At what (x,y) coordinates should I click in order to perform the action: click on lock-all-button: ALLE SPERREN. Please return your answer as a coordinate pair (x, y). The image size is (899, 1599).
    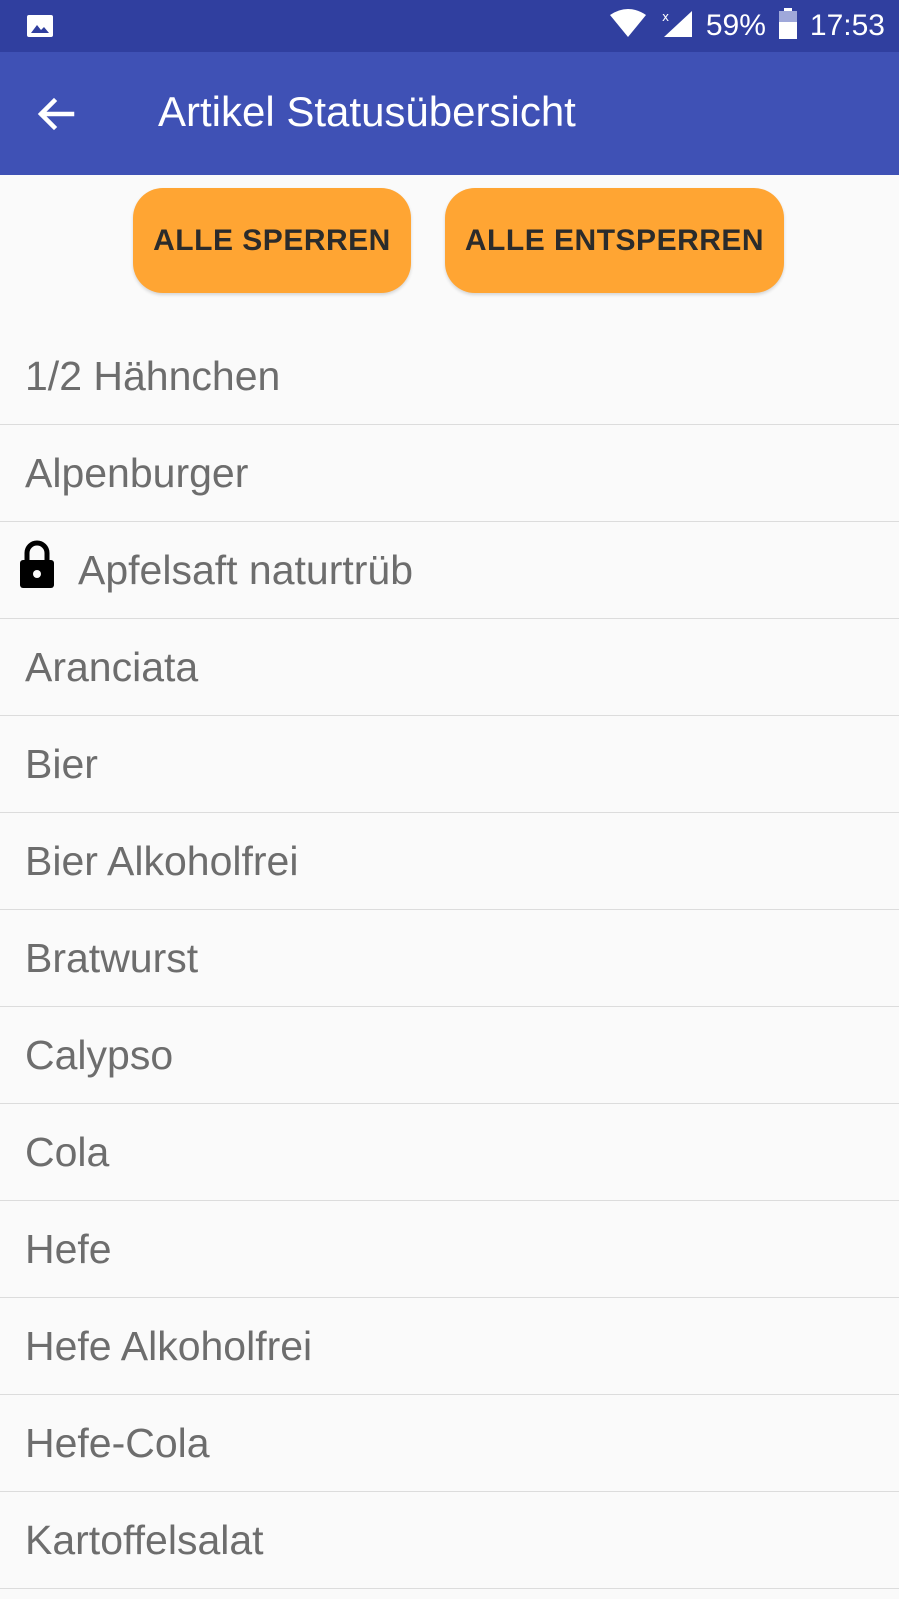
    Looking at the image, I should click on (272, 240).